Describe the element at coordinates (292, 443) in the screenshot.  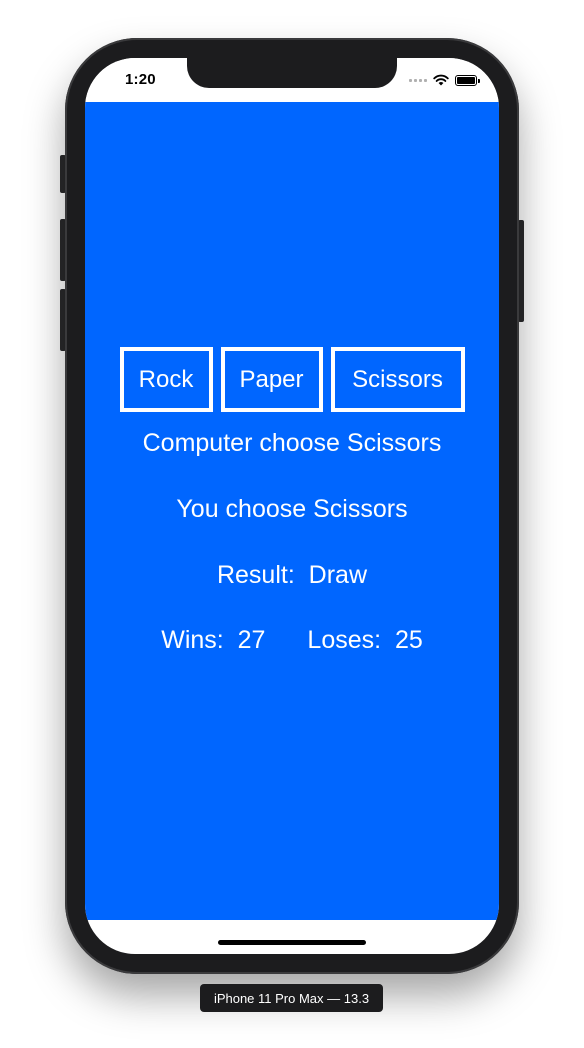
I see `computer-choice-label: Computer choose Scissors` at that location.